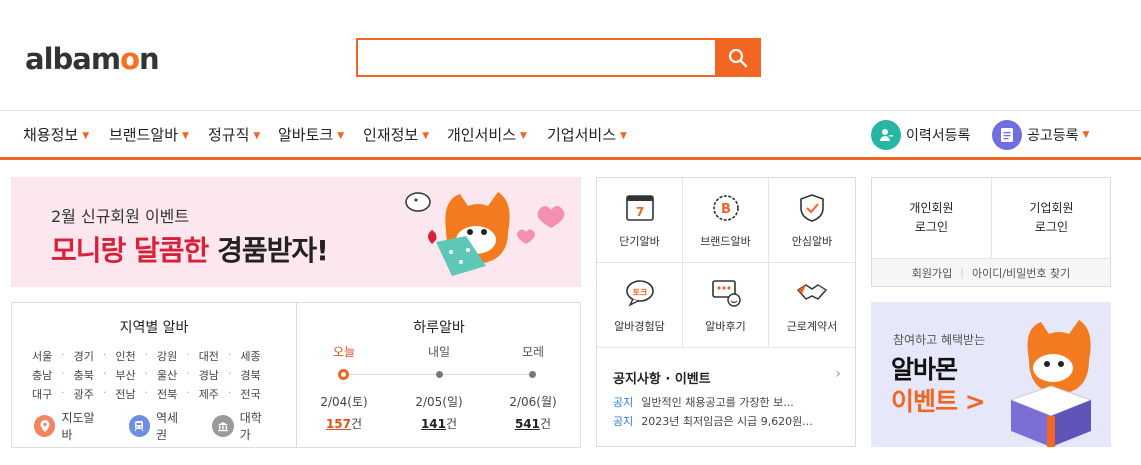 The width and height of the screenshot is (1141, 465). I want to click on region-link: 경남, so click(220, 375).